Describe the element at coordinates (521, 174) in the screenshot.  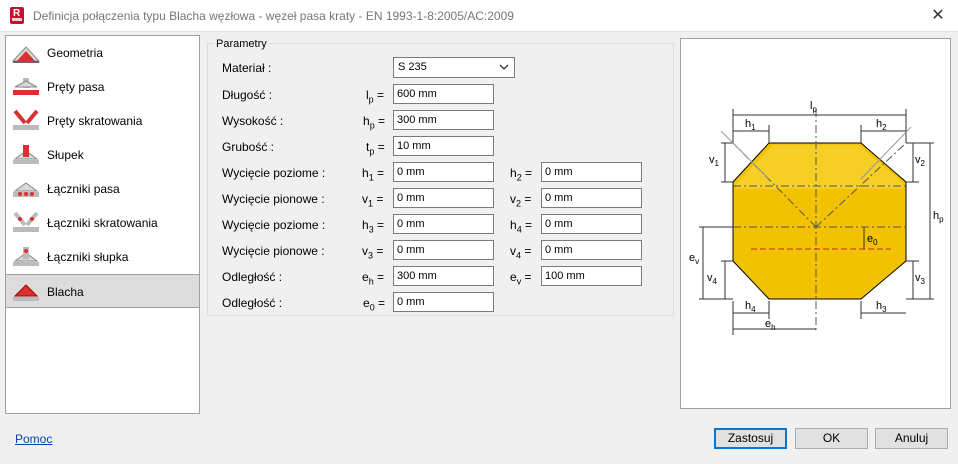
I see `h2-symbol: h2 =` at that location.